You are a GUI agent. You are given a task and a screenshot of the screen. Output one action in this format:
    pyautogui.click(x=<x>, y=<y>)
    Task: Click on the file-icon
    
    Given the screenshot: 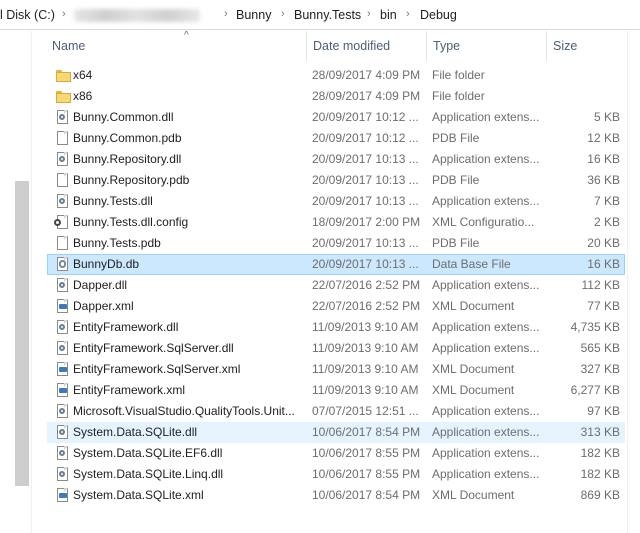 What is the action you would take?
    pyautogui.click(x=63, y=243)
    